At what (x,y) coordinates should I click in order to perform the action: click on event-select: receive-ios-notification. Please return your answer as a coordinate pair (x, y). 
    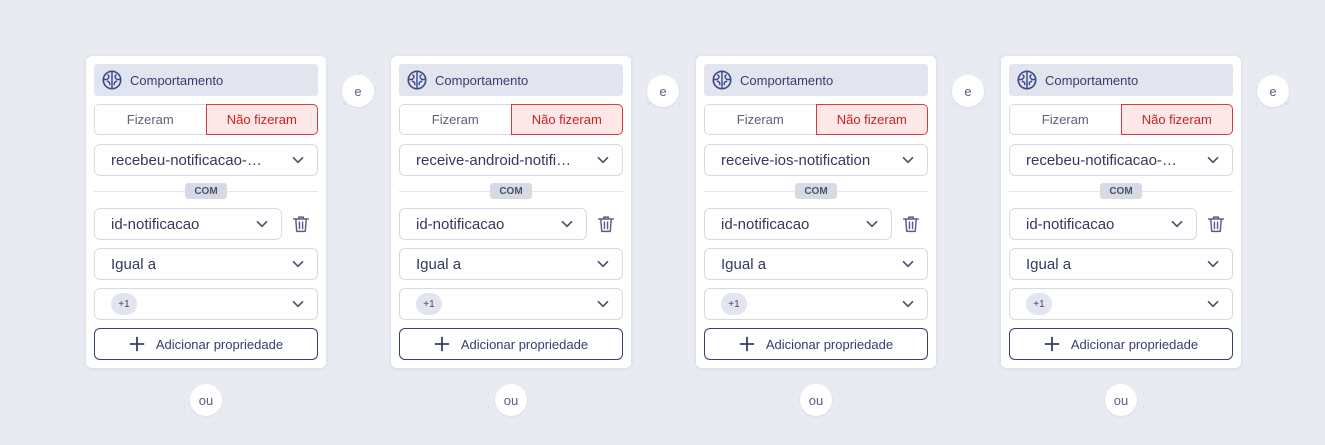
    Looking at the image, I should click on (816, 160).